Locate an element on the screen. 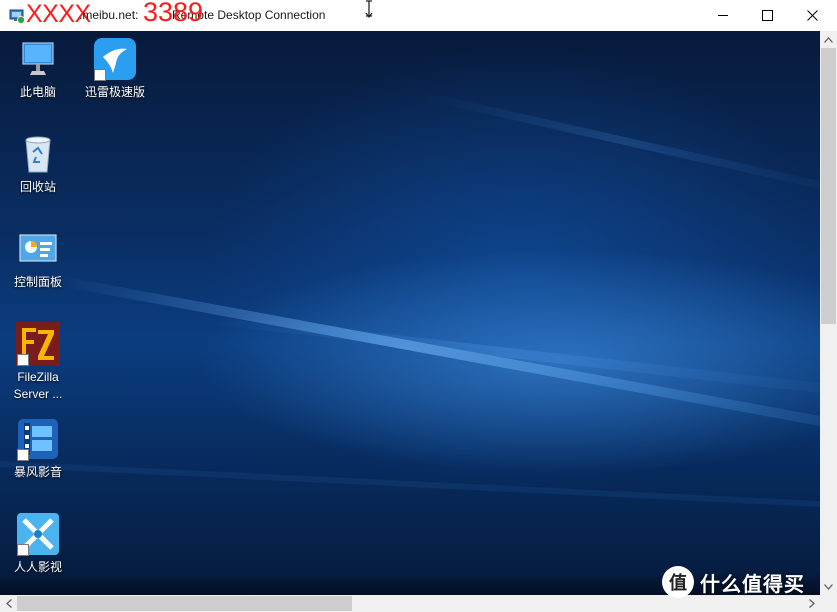 The width and height of the screenshot is (837, 612). vertical-scrollbar is located at coordinates (828, 313).